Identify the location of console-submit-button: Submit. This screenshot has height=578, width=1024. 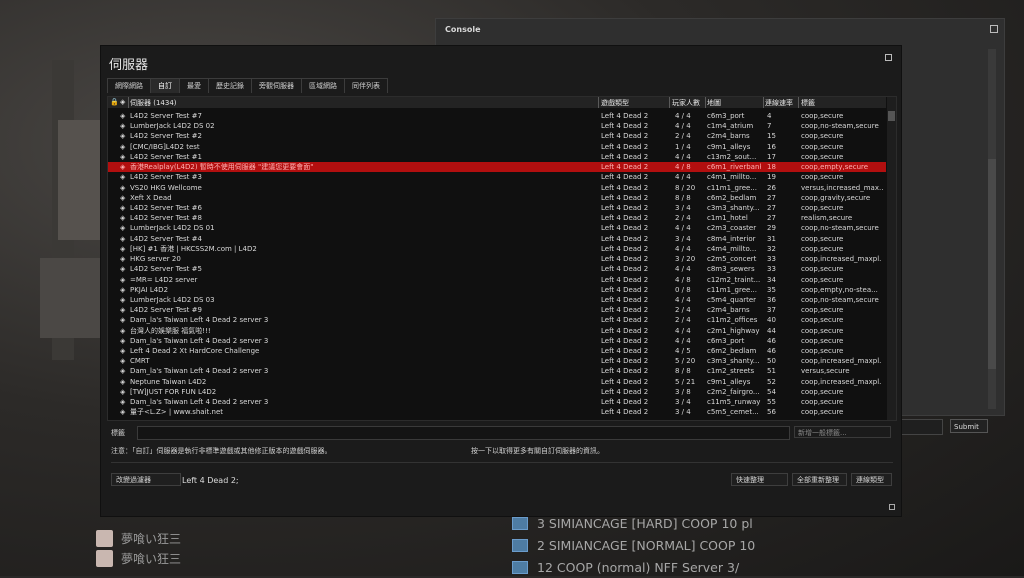
(969, 426).